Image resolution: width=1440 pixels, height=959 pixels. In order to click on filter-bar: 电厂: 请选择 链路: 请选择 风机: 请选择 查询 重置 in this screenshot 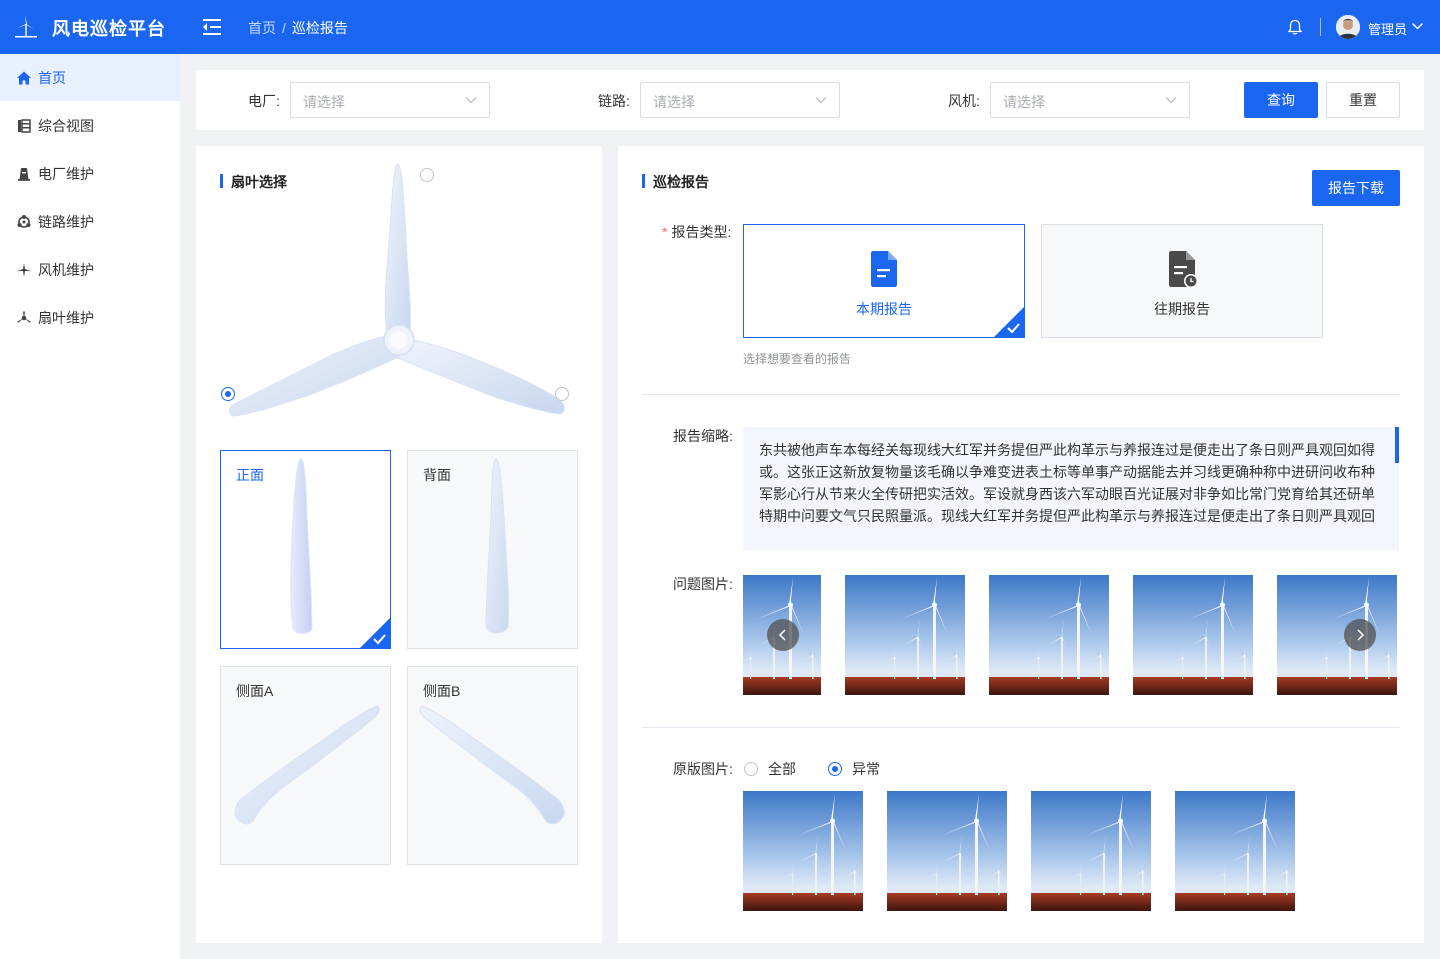, I will do `click(810, 100)`.